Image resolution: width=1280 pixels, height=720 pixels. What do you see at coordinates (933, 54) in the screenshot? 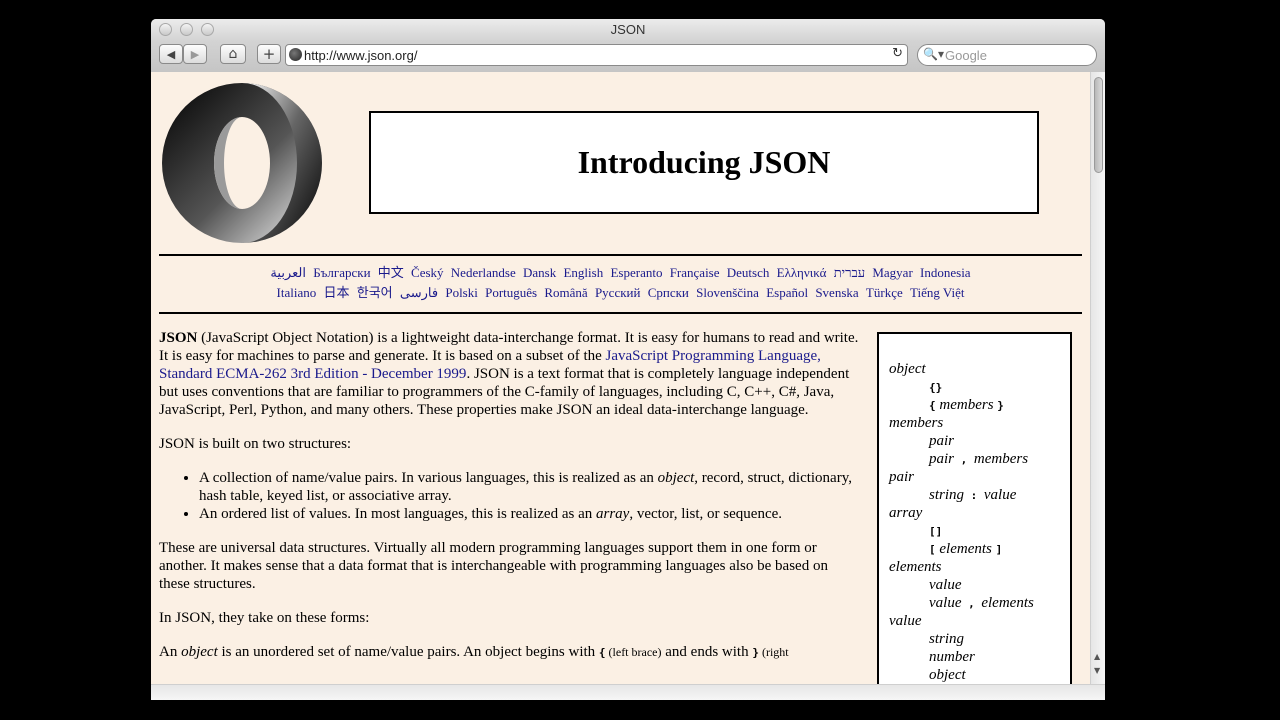
I see `search-icon: 🔍▾` at bounding box center [933, 54].